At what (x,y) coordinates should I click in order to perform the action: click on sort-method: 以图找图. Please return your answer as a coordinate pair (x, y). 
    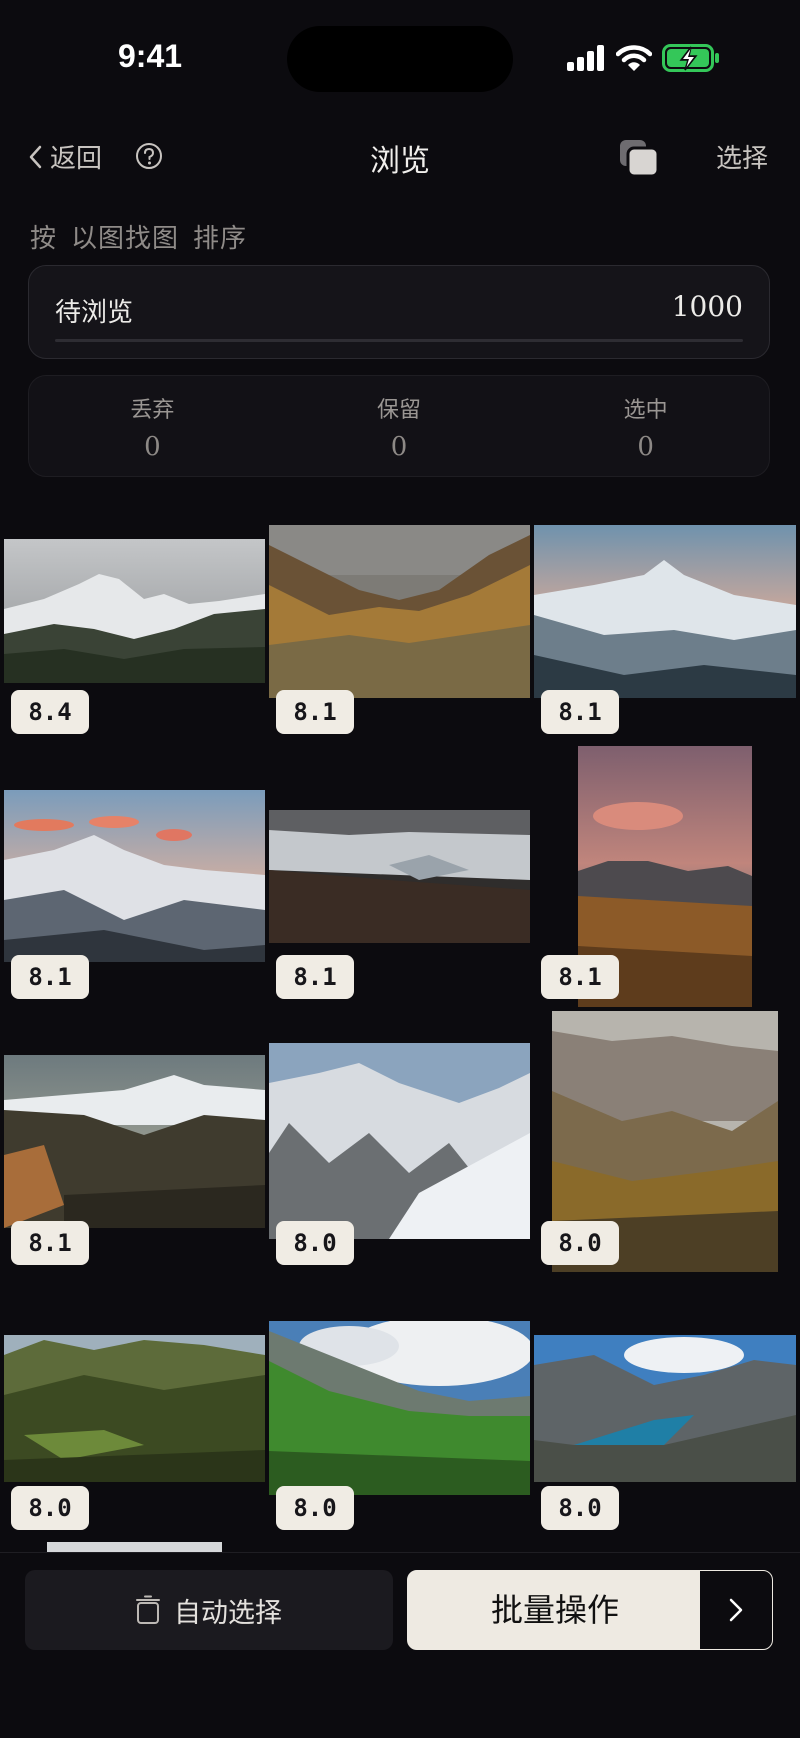
    Looking at the image, I should click on (125, 239).